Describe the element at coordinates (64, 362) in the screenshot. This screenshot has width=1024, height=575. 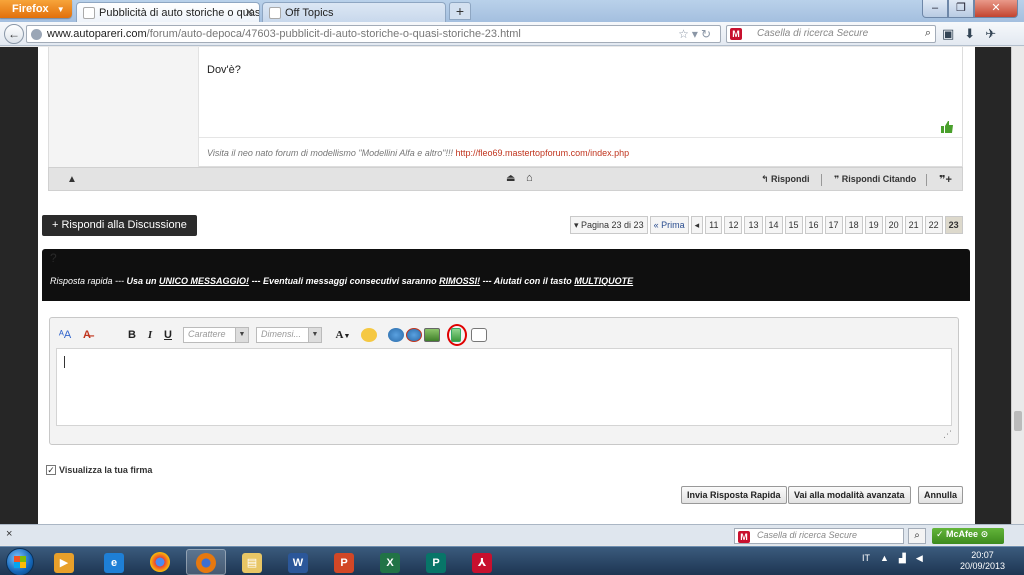
I see `text-caret` at that location.